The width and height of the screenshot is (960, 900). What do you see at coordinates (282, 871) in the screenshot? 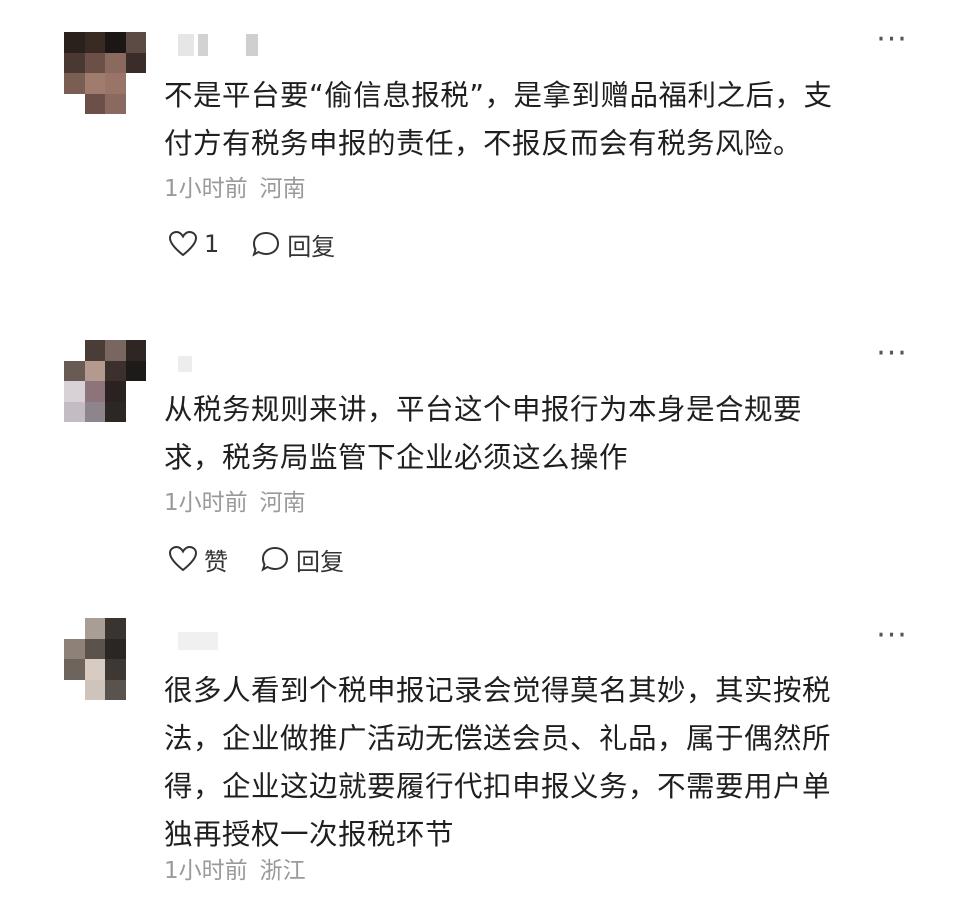
I see `comment-location: 浙江` at bounding box center [282, 871].